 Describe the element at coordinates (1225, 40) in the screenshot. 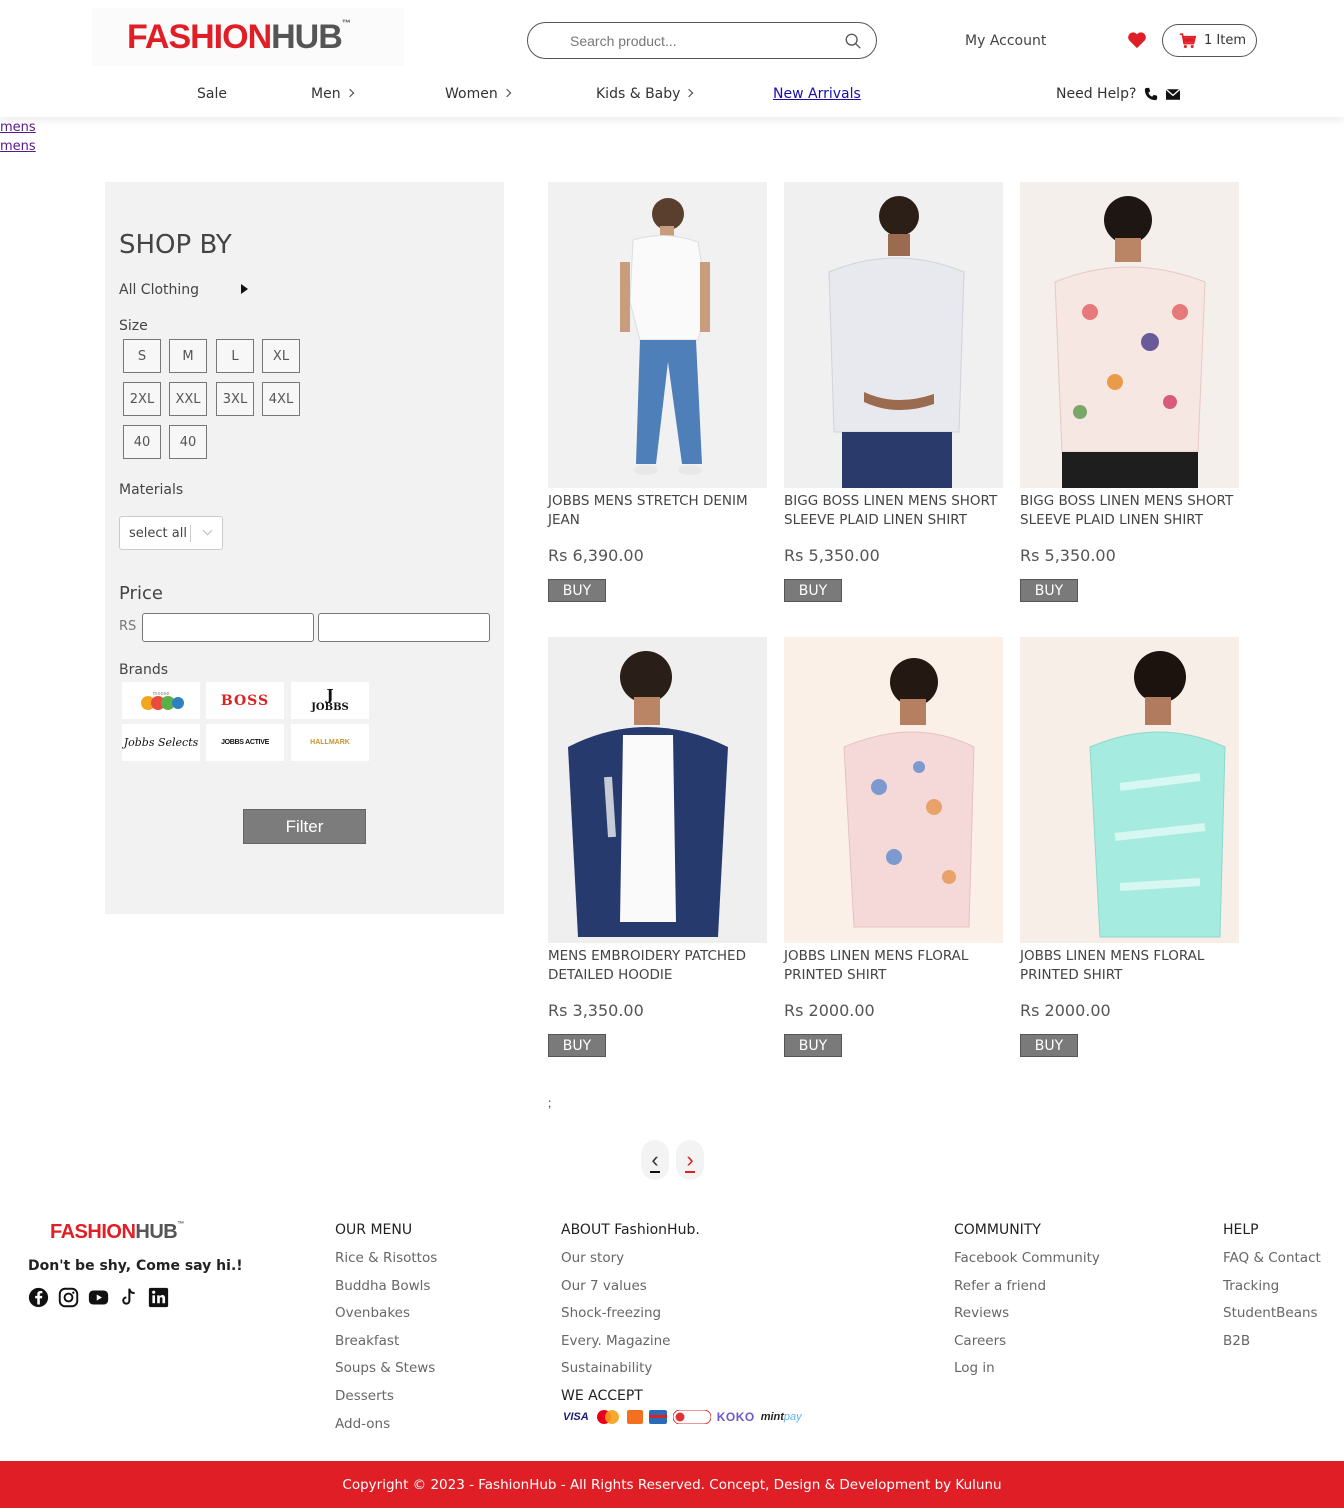

I see `cart-count-label: 1 Item` at that location.